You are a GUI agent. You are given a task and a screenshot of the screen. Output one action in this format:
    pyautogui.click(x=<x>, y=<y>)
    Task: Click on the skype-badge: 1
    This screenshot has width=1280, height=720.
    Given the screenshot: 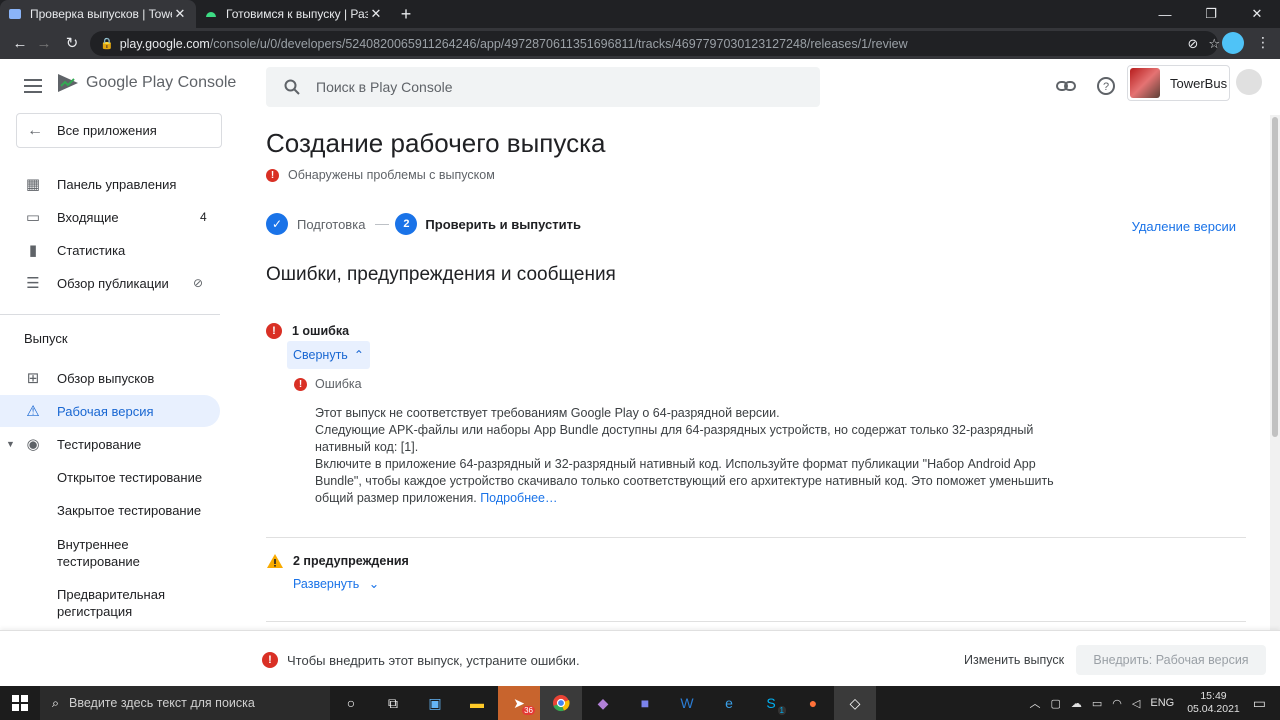 What is the action you would take?
    pyautogui.click(x=781, y=710)
    